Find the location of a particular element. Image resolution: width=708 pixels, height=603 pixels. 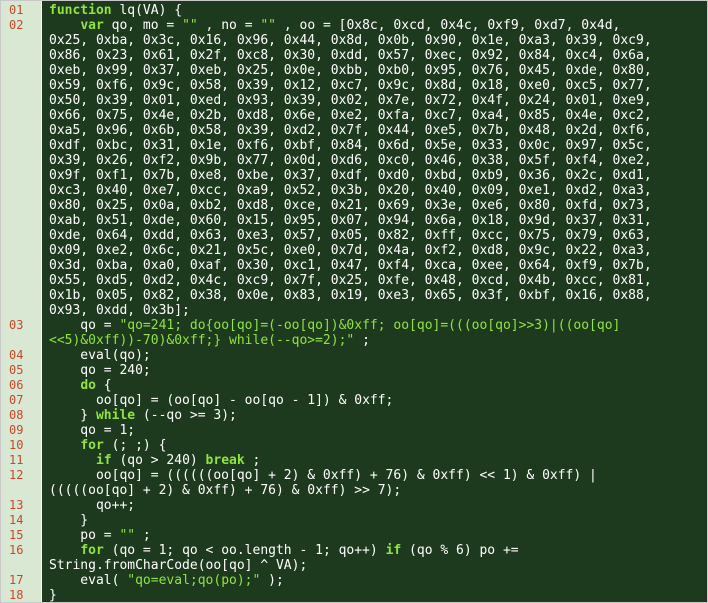

keyword: function is located at coordinates (80, 10).